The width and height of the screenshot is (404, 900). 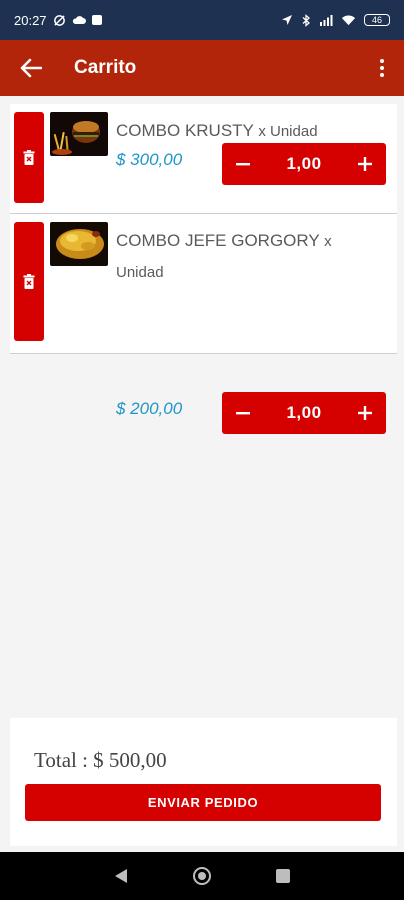 What do you see at coordinates (202, 20) in the screenshot?
I see `status-bar: 20:27 46` at bounding box center [202, 20].